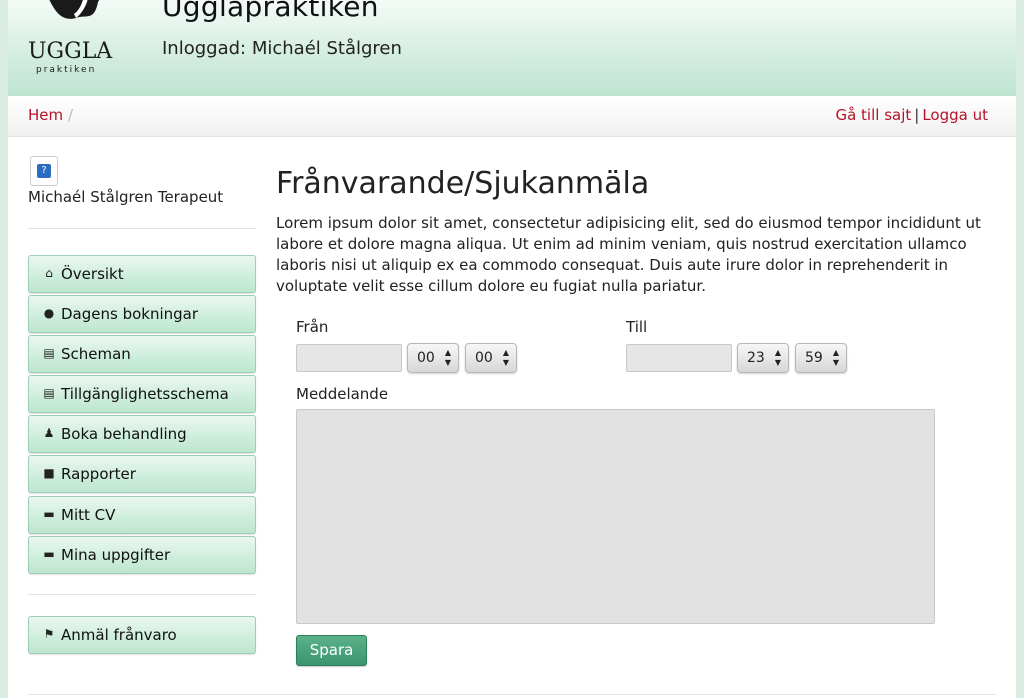 The height and width of the screenshot is (698, 1024). What do you see at coordinates (349, 358) in the screenshot?
I see `from-date-input` at bounding box center [349, 358].